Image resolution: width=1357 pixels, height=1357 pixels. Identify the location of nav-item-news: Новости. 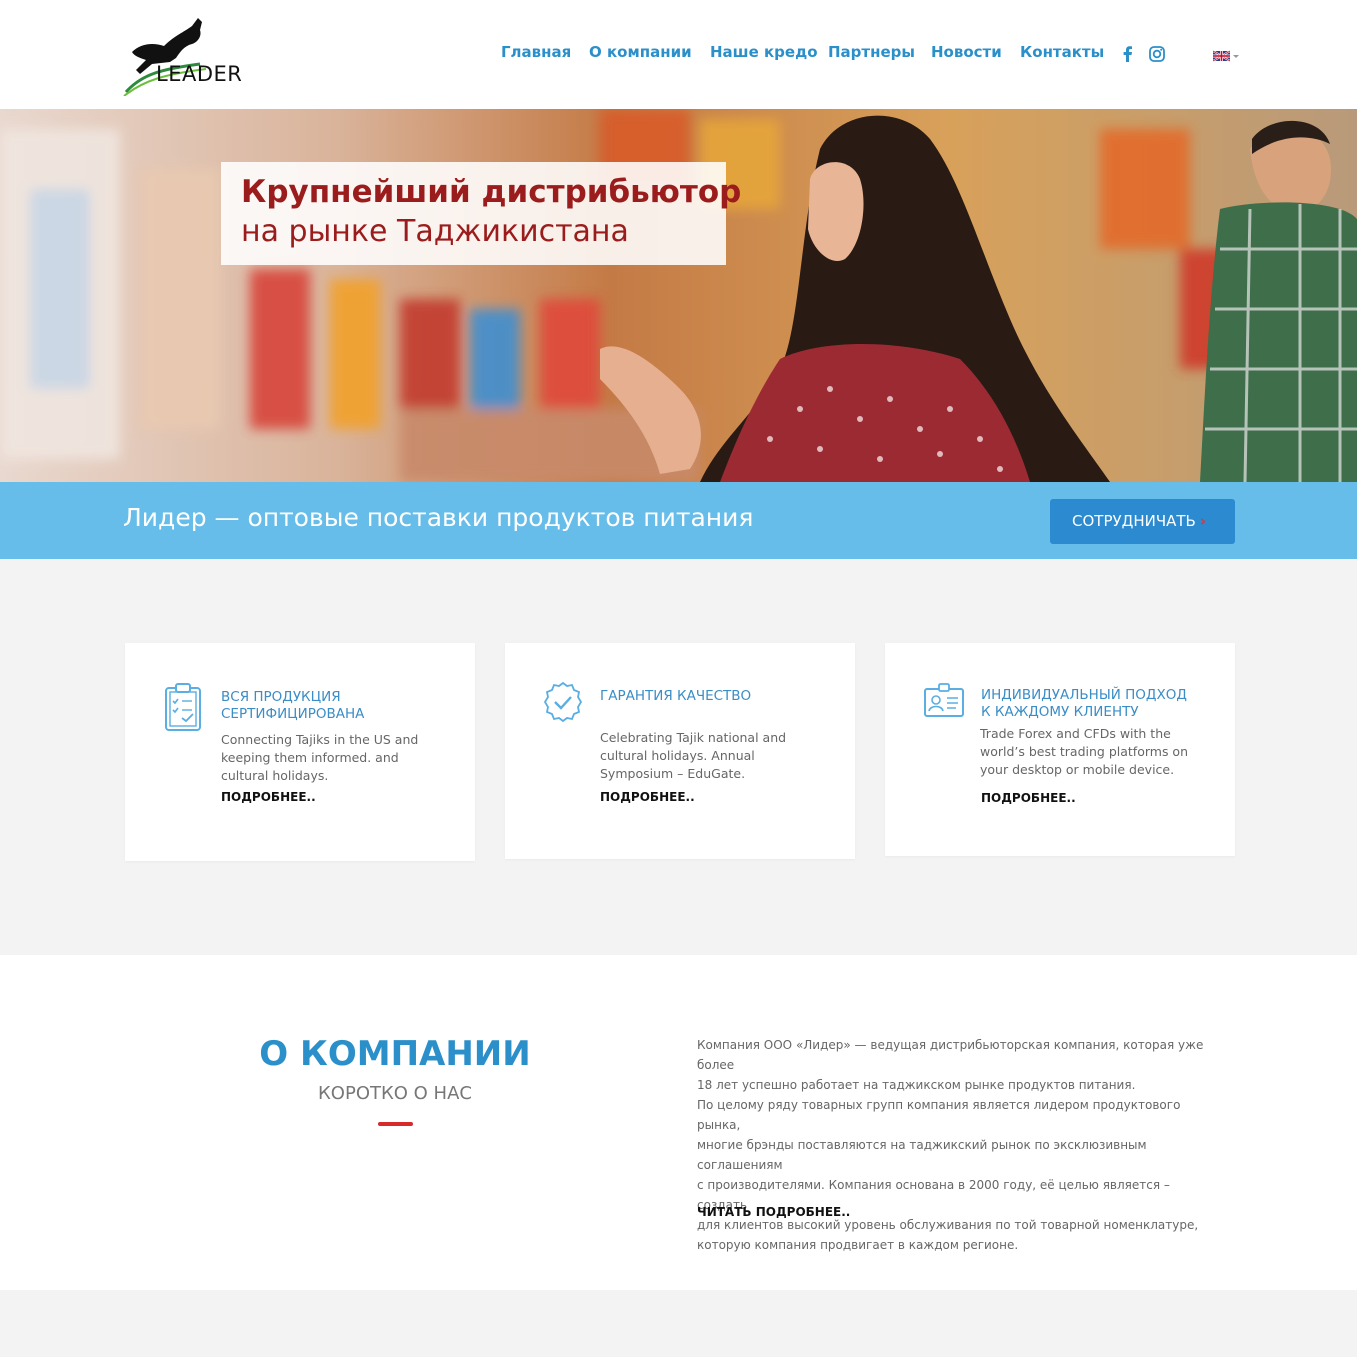
(966, 52).